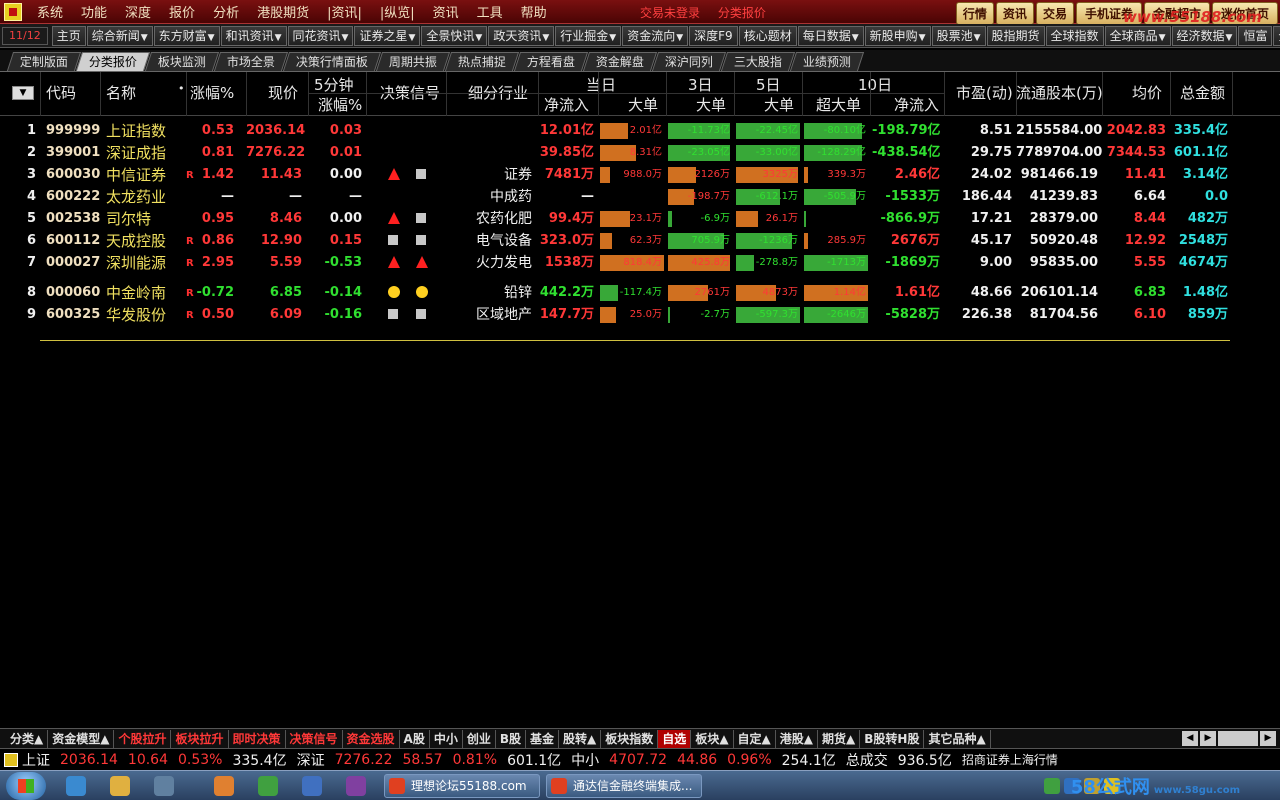  Describe the element at coordinates (283, 92) in the screenshot. I see `header-price: 现价` at that location.